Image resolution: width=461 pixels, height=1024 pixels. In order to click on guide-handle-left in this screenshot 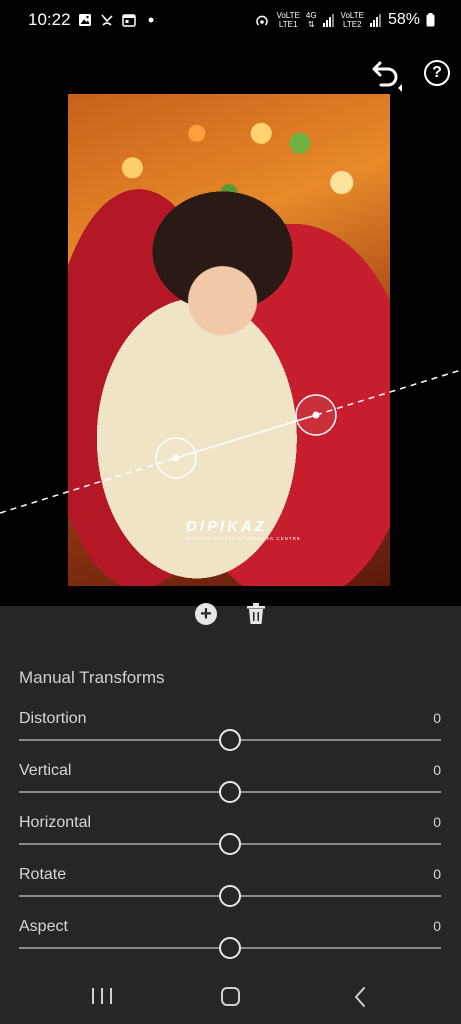, I will do `click(176, 458)`.